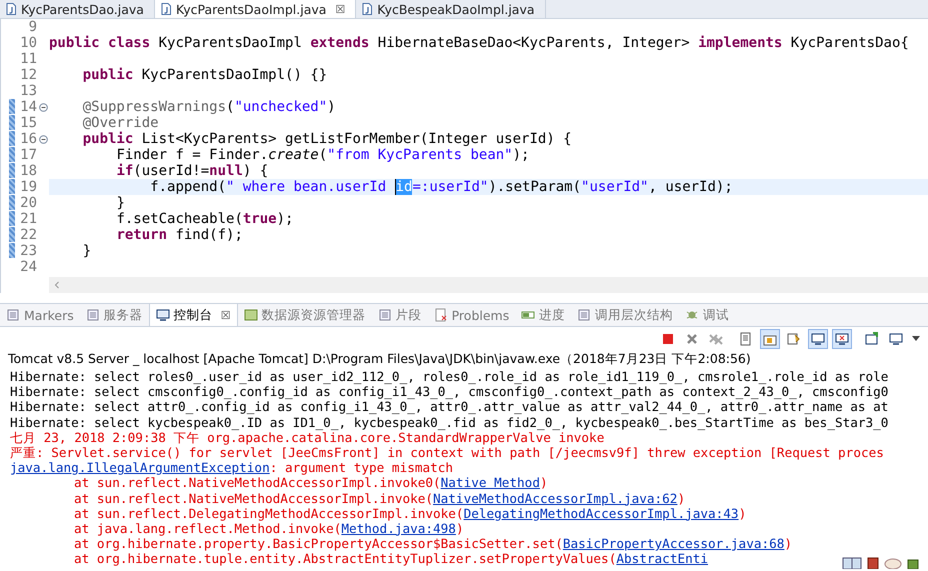  Describe the element at coordinates (77, 9) in the screenshot. I see `editor-tab: KycParentsDao.java` at that location.